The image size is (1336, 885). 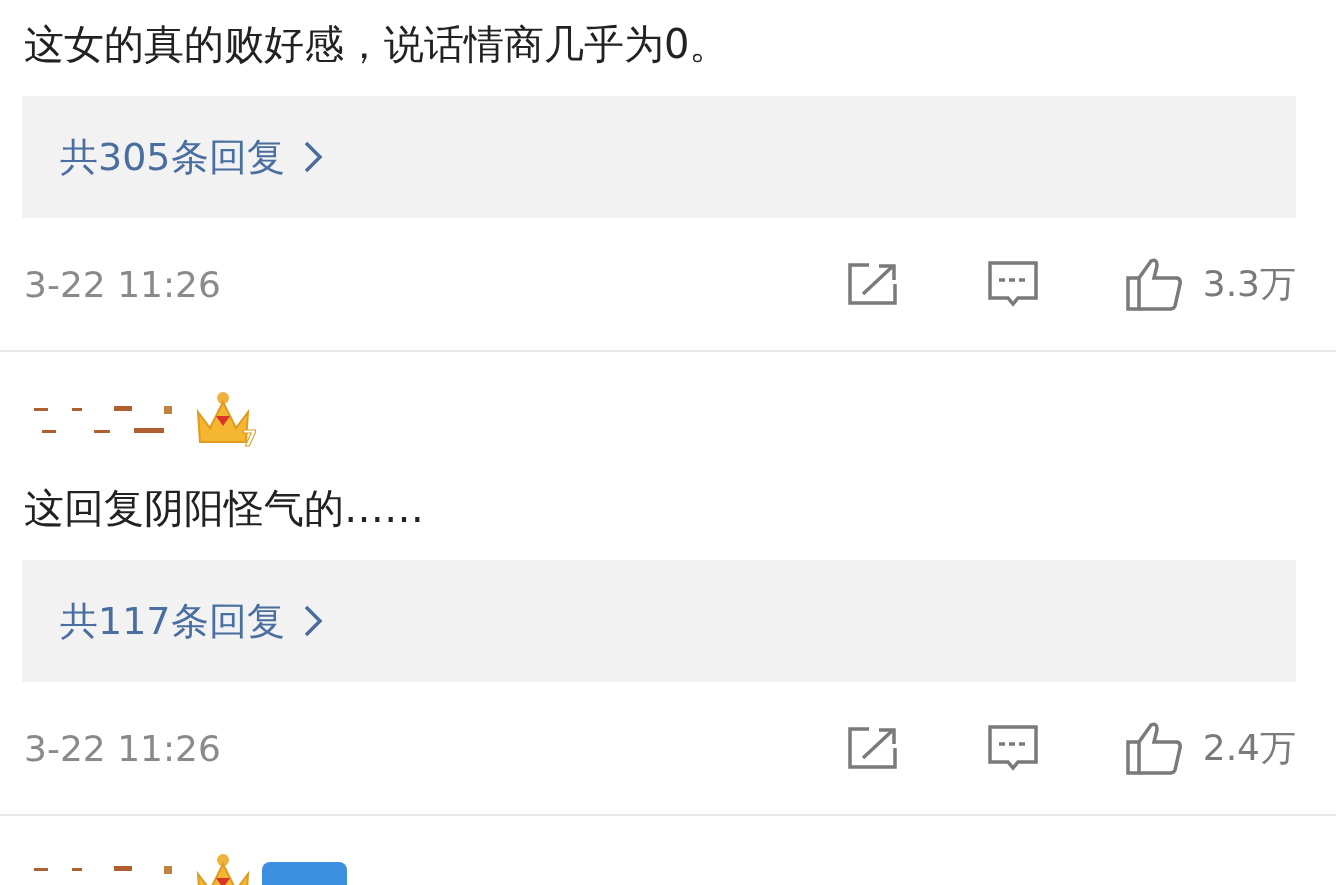 What do you see at coordinates (659, 621) in the screenshot?
I see `replies-link: 共117条回复` at bounding box center [659, 621].